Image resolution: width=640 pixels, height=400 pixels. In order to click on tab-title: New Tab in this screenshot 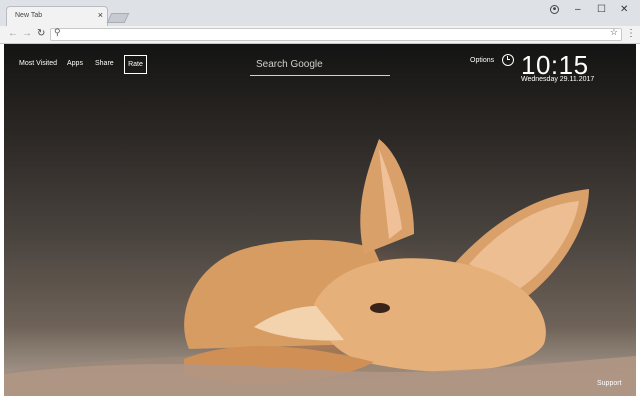, I will do `click(29, 15)`.